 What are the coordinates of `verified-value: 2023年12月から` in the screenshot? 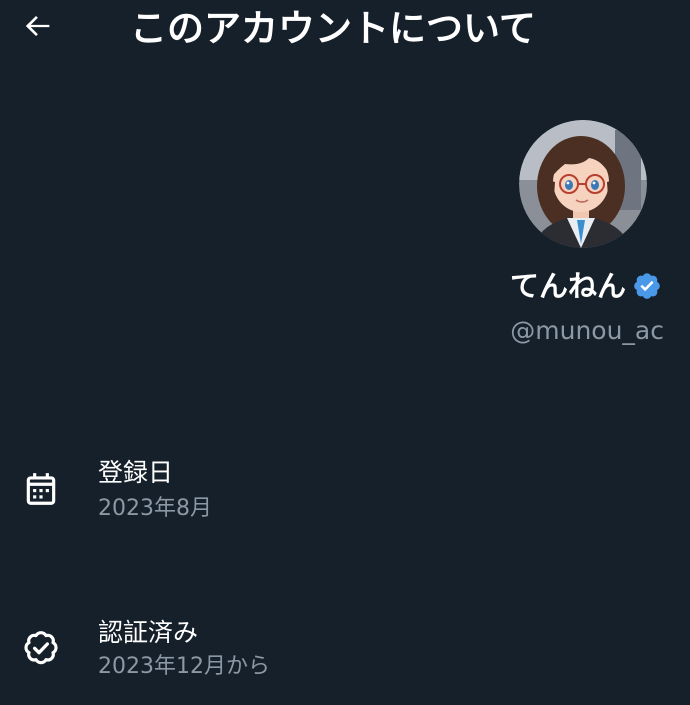 It's located at (184, 666).